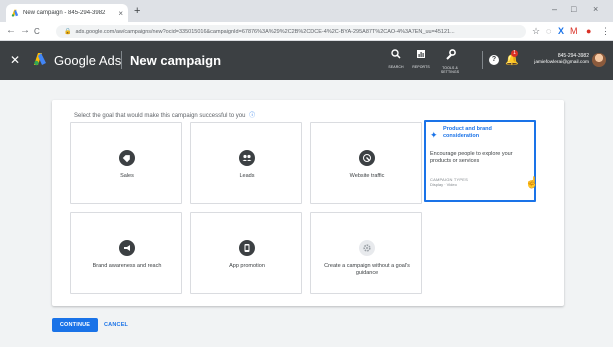 The width and height of the screenshot is (613, 347). What do you see at coordinates (421, 56) in the screenshot?
I see `reports-icon` at bounding box center [421, 56].